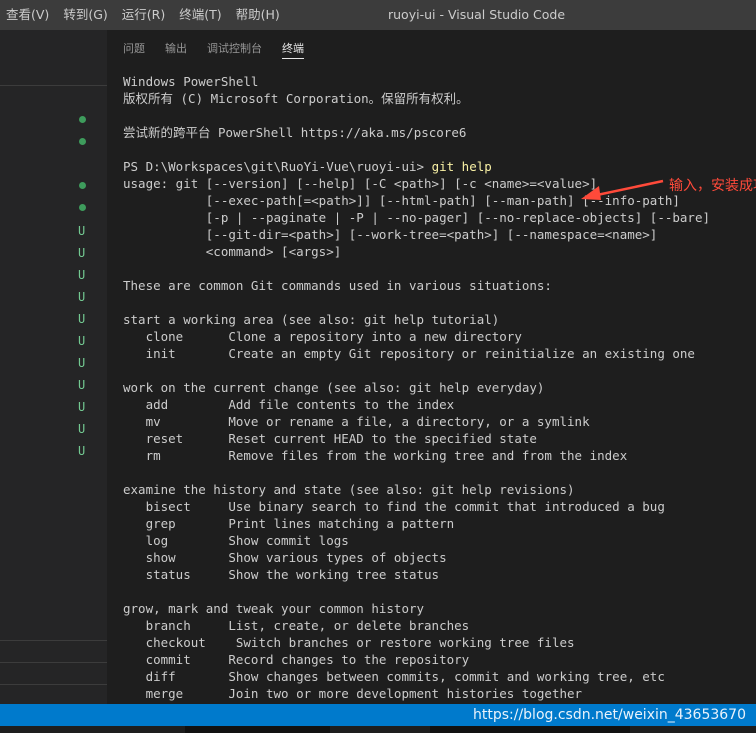 The height and width of the screenshot is (733, 756). Describe the element at coordinates (289, 404) in the screenshot. I see `terminal-line: add Add file contents to the index` at that location.